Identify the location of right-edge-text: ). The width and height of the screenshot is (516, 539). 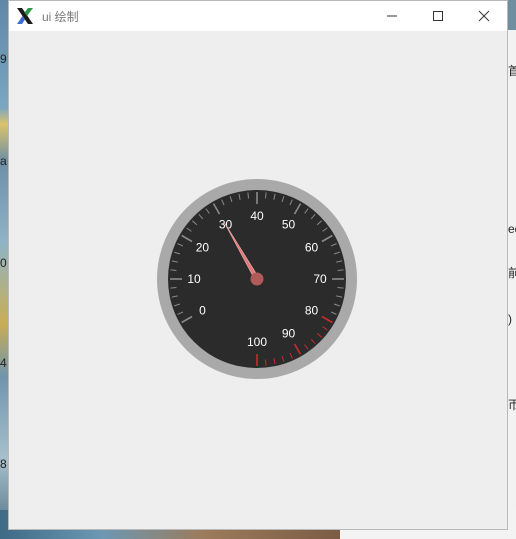
(510, 319).